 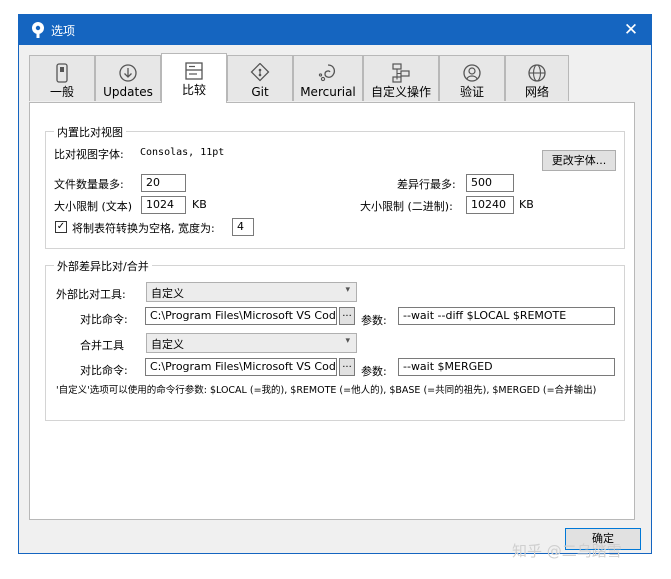 I want to click on external-diff-group-title: 外部差异比对/合并, so click(x=103, y=266).